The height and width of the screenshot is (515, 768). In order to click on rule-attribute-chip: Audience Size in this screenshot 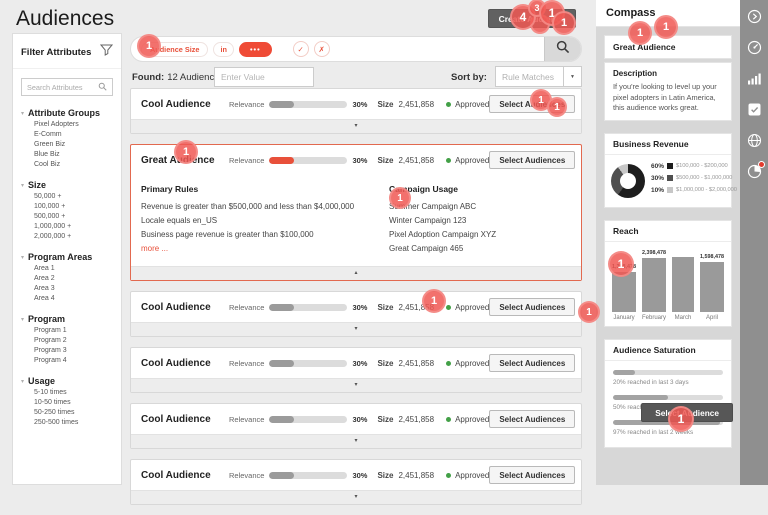, I will do `click(175, 49)`.